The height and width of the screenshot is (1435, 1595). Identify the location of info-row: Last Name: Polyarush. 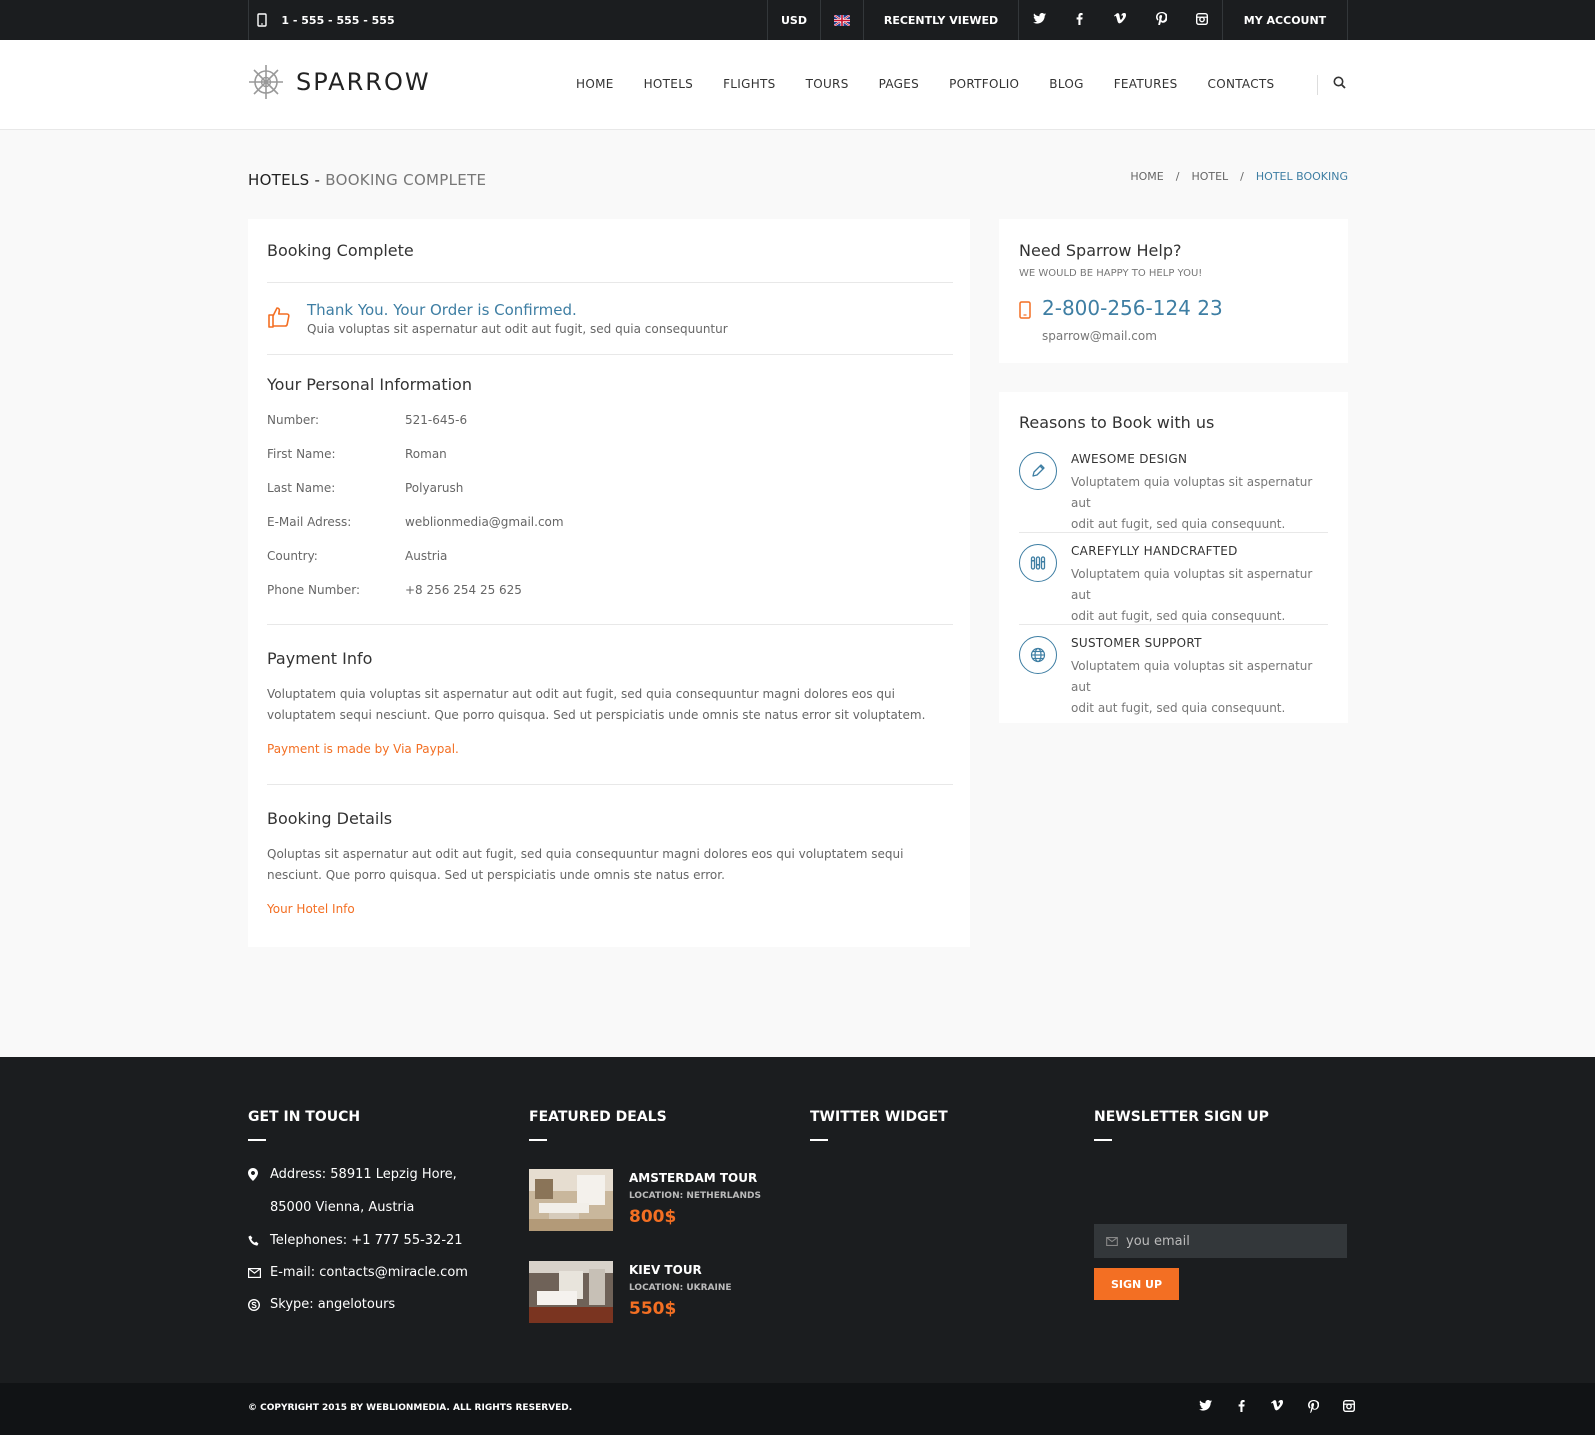
(365, 488).